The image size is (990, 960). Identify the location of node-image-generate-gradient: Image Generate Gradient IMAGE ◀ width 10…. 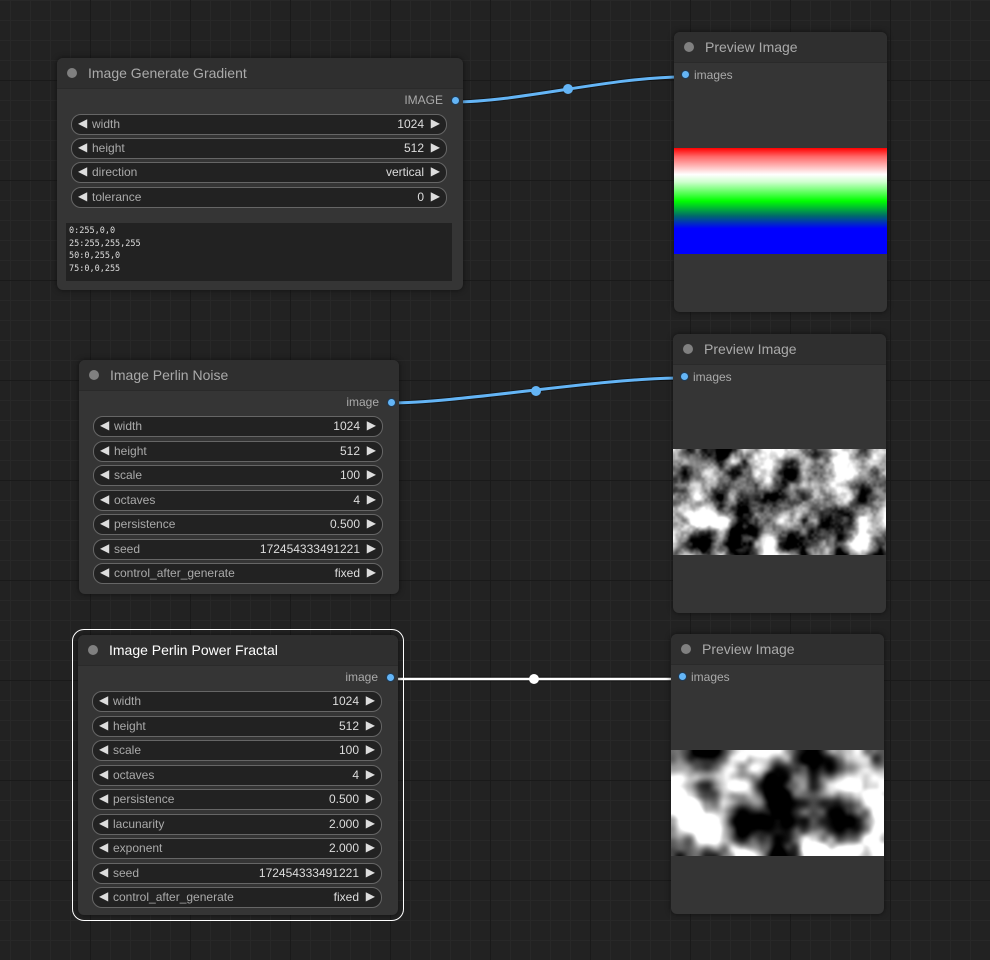
(260, 174).